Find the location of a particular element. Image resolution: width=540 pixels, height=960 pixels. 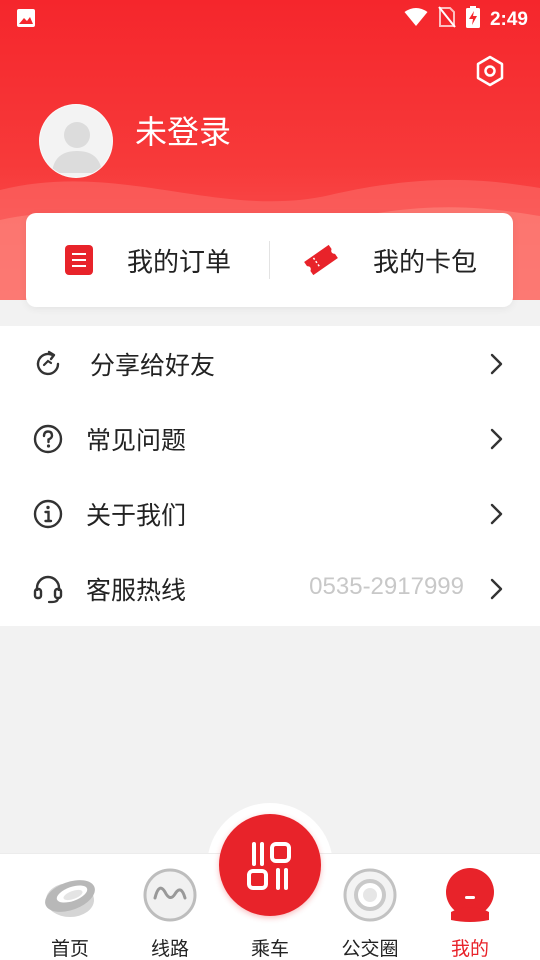

default-user-icon is located at coordinates (77, 147).